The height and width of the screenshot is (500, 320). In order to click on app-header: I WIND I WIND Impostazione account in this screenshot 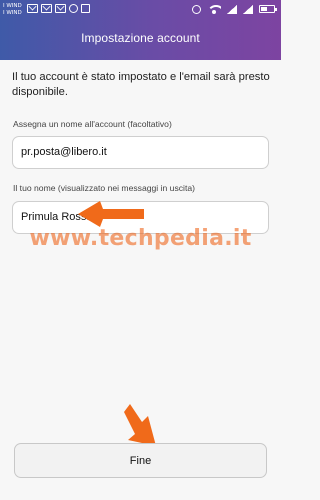, I will do `click(140, 30)`.